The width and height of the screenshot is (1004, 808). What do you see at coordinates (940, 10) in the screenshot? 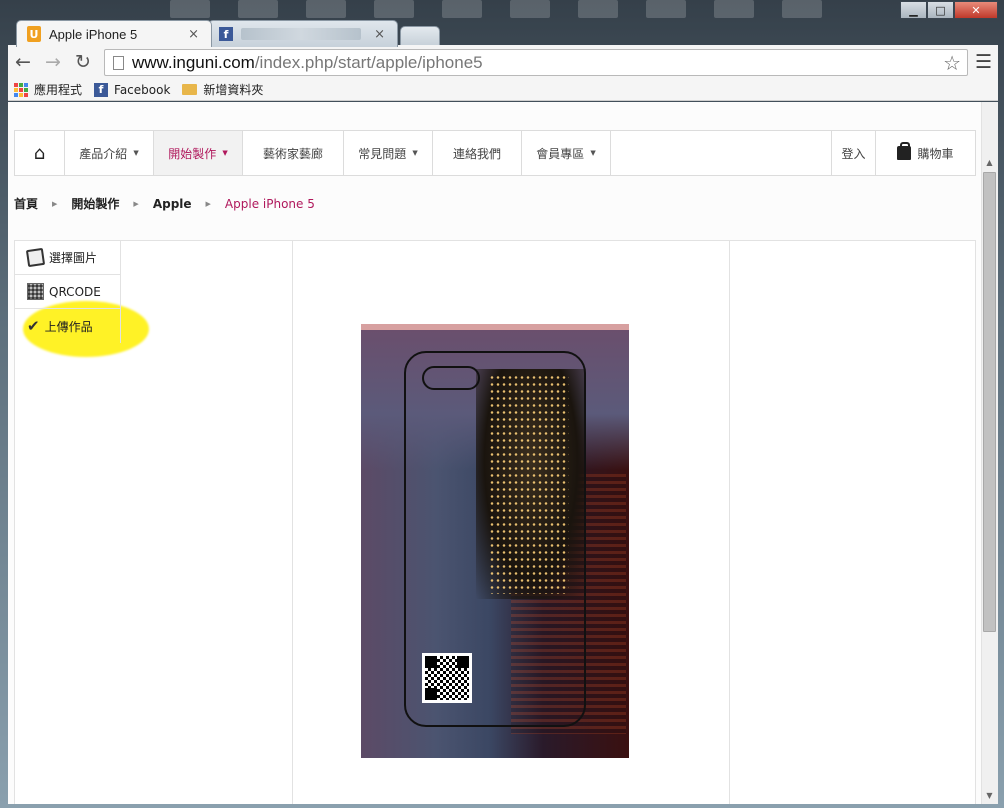
I see `maximize-button: □` at bounding box center [940, 10].